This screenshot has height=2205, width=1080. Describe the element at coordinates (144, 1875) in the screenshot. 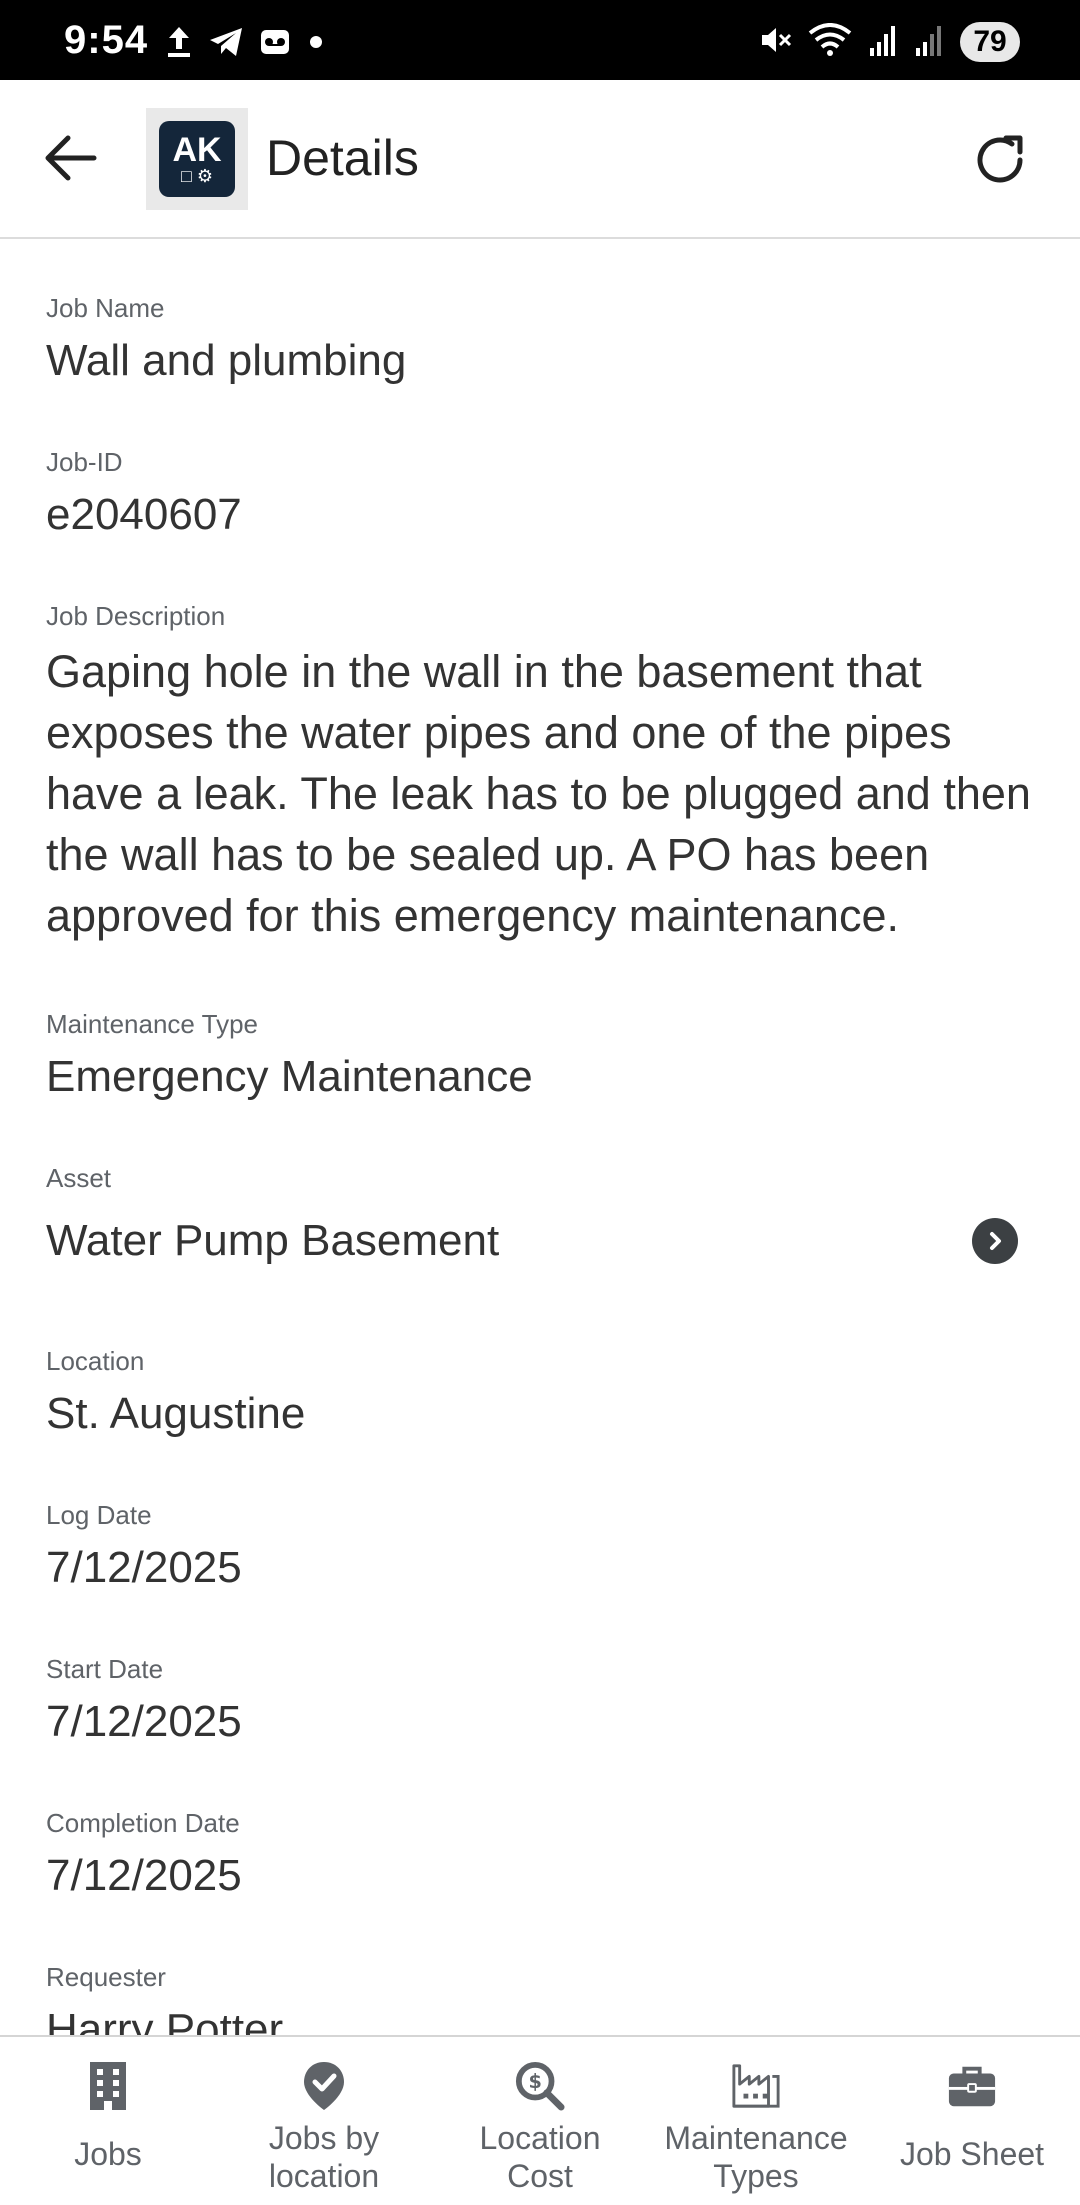

I see `completion-date-value: 7/12/2025` at that location.